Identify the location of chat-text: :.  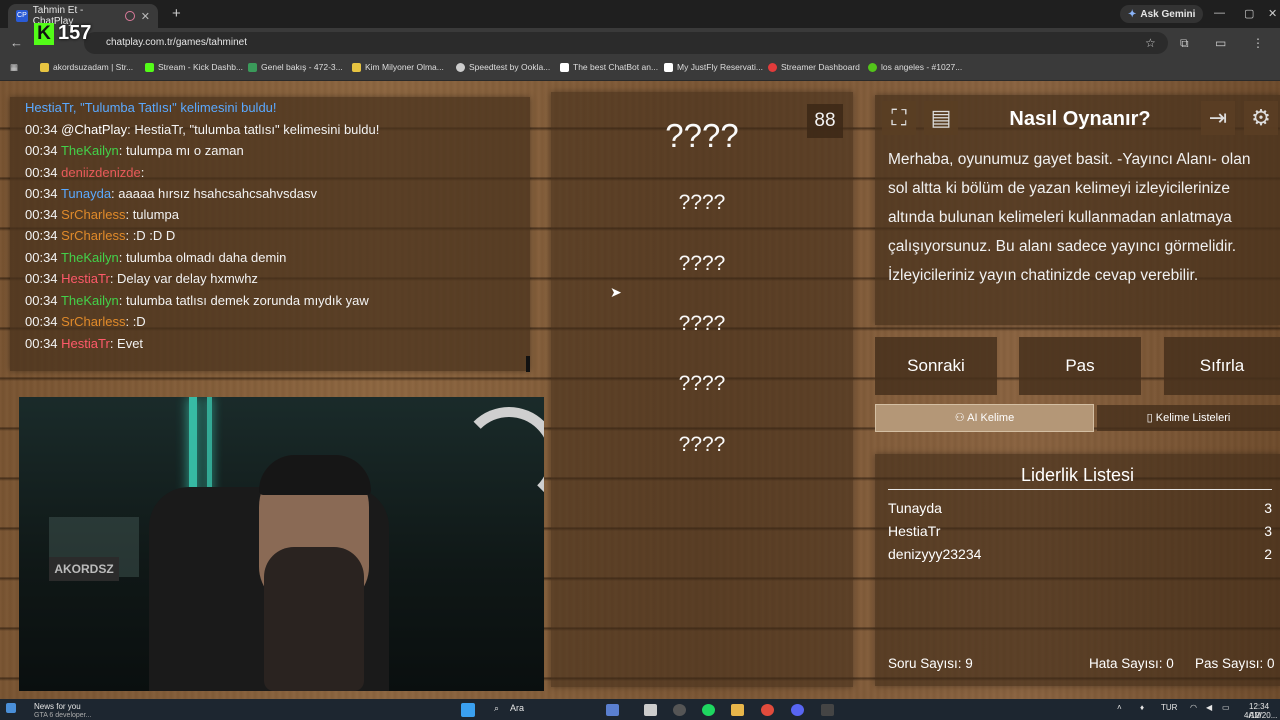
(142, 172).